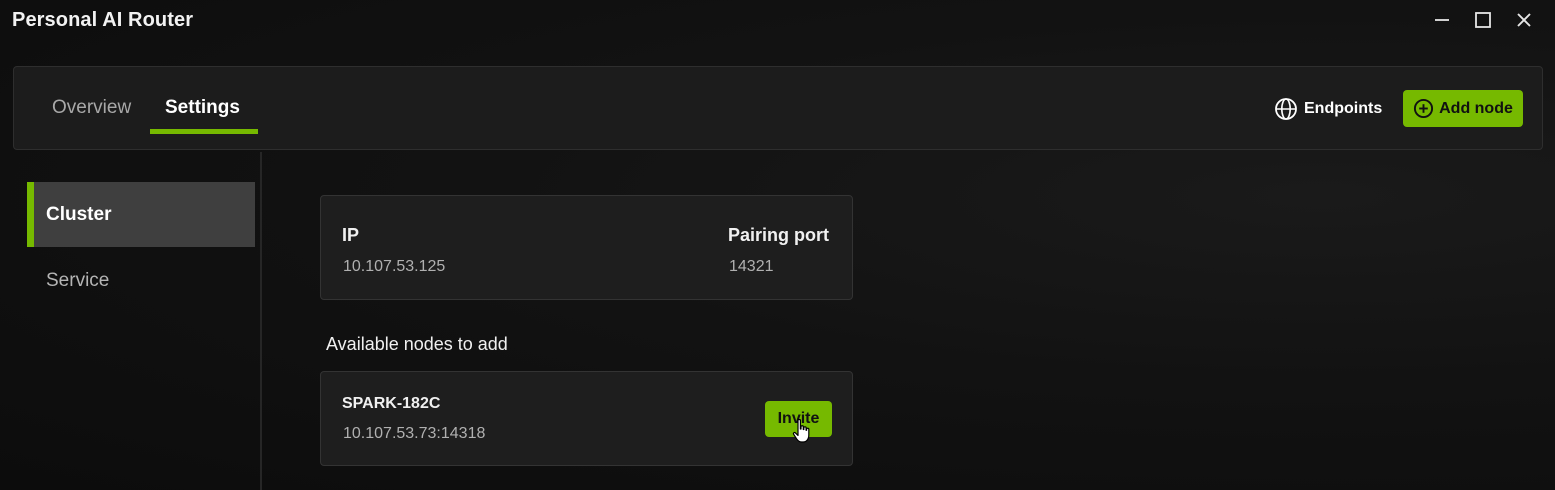 The image size is (1555, 490). Describe the element at coordinates (261, 321) in the screenshot. I see `sidebar-divider` at that location.